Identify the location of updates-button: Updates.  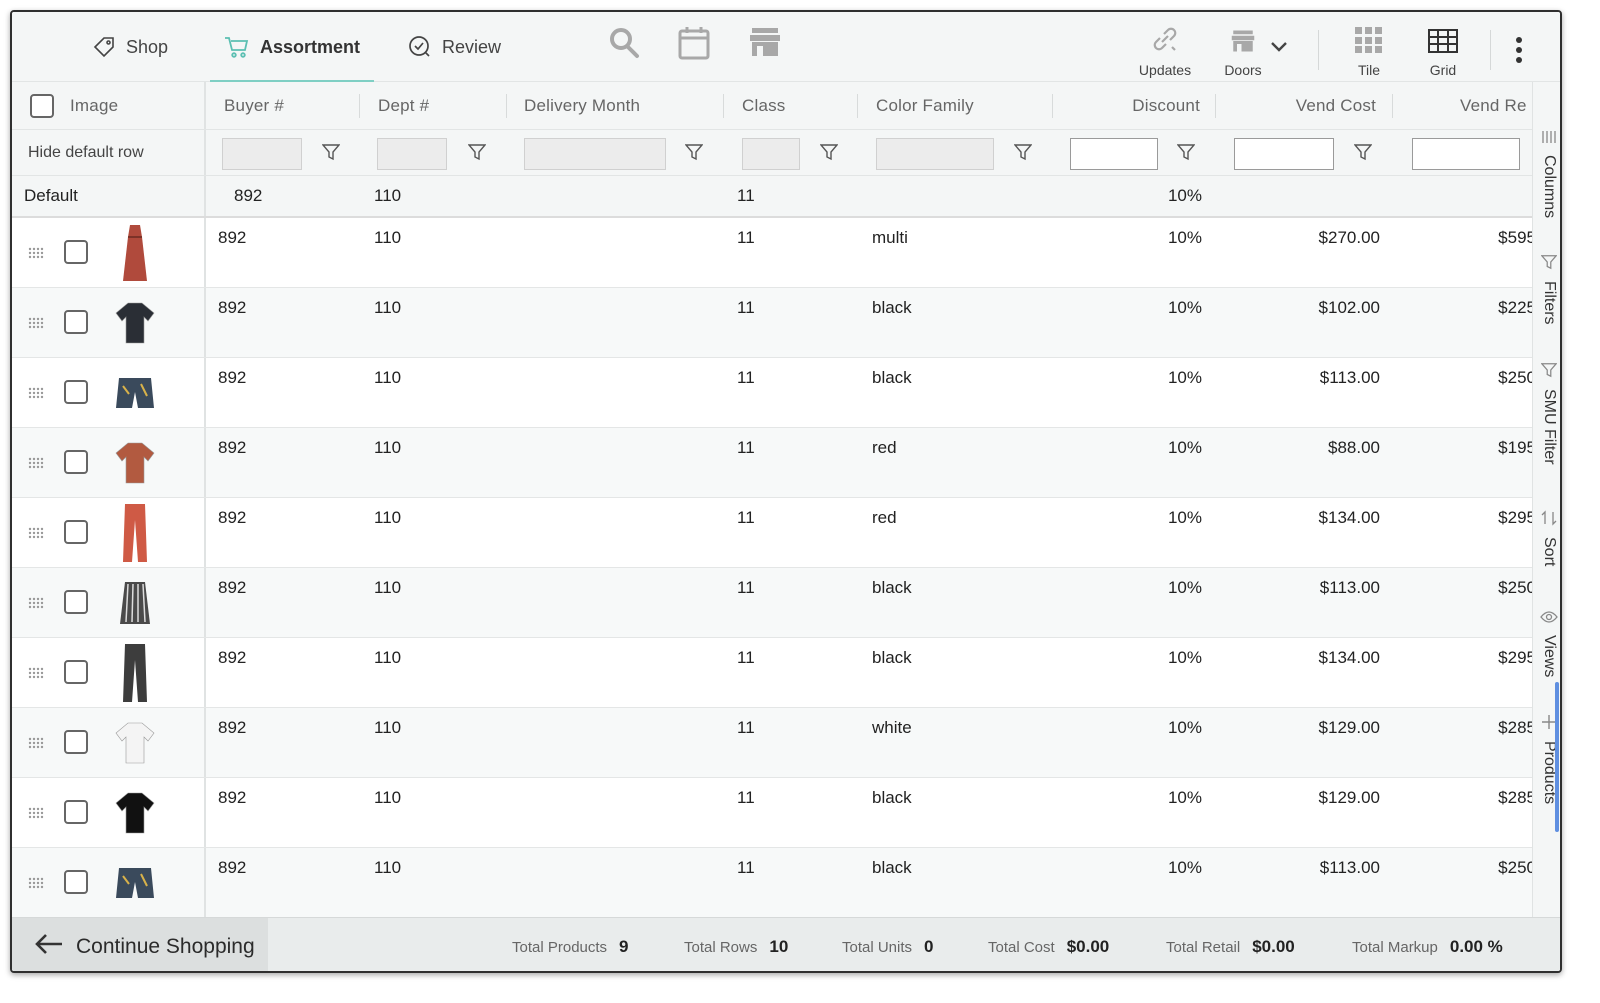
(1165, 49).